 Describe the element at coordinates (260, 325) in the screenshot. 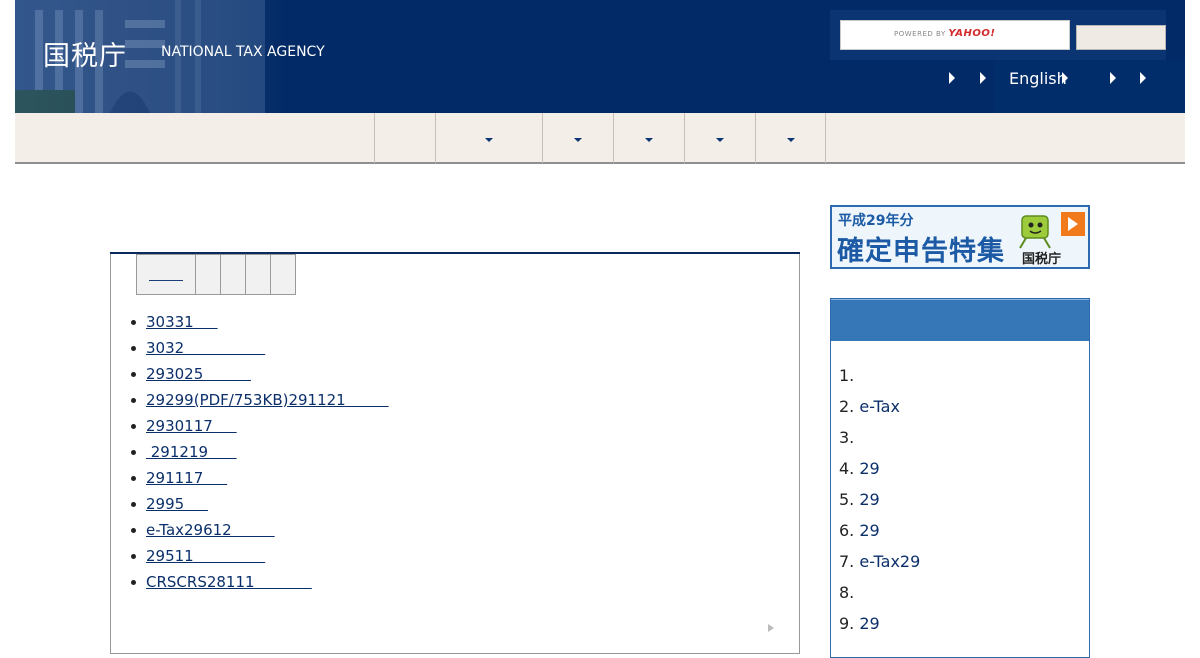

I see `list-item: 30331` at that location.